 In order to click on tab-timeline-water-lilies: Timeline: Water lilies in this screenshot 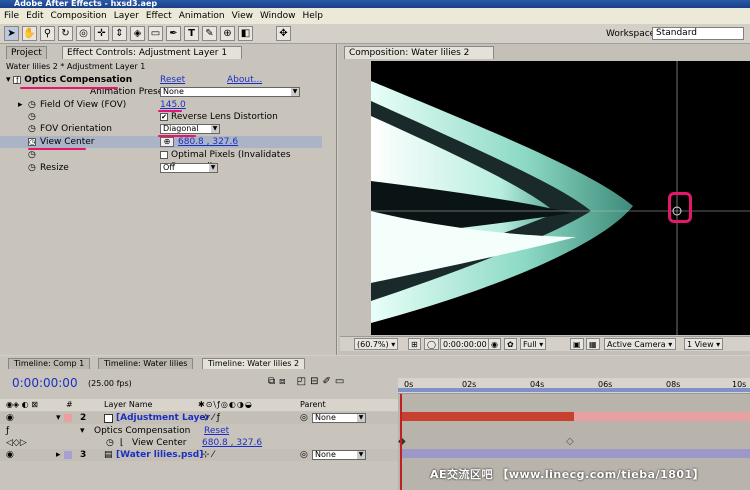, I will do `click(146, 363)`.